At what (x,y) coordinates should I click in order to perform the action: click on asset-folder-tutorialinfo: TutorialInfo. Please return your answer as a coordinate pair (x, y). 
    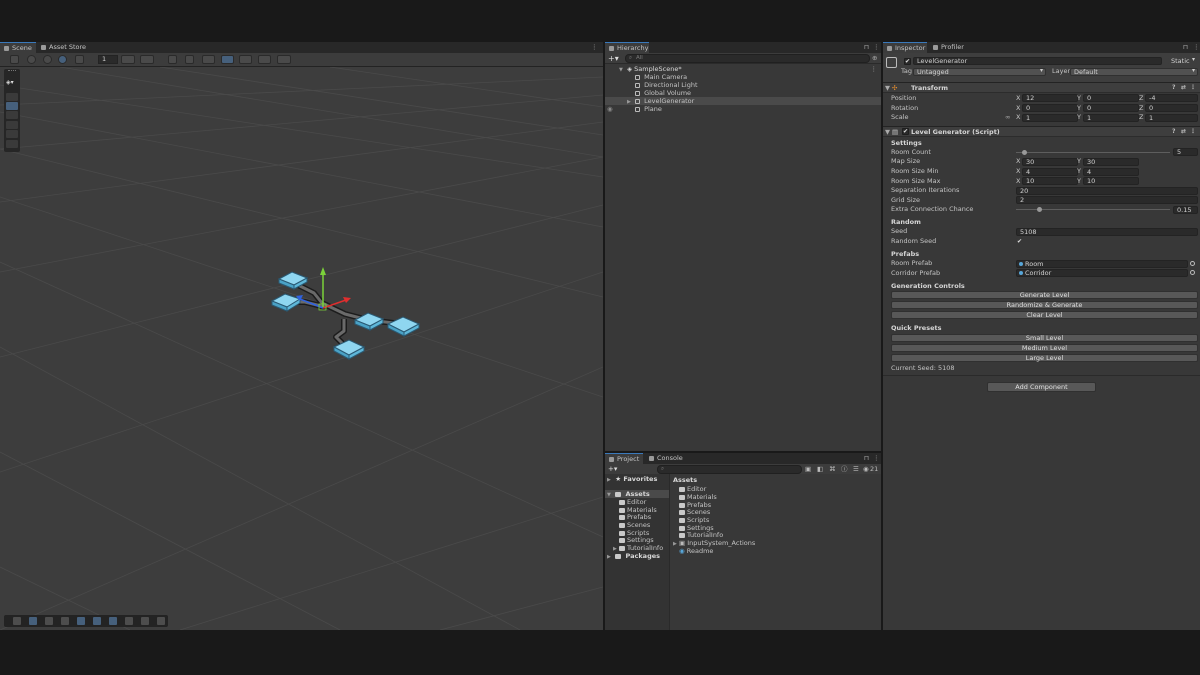
    Looking at the image, I should click on (701, 535).